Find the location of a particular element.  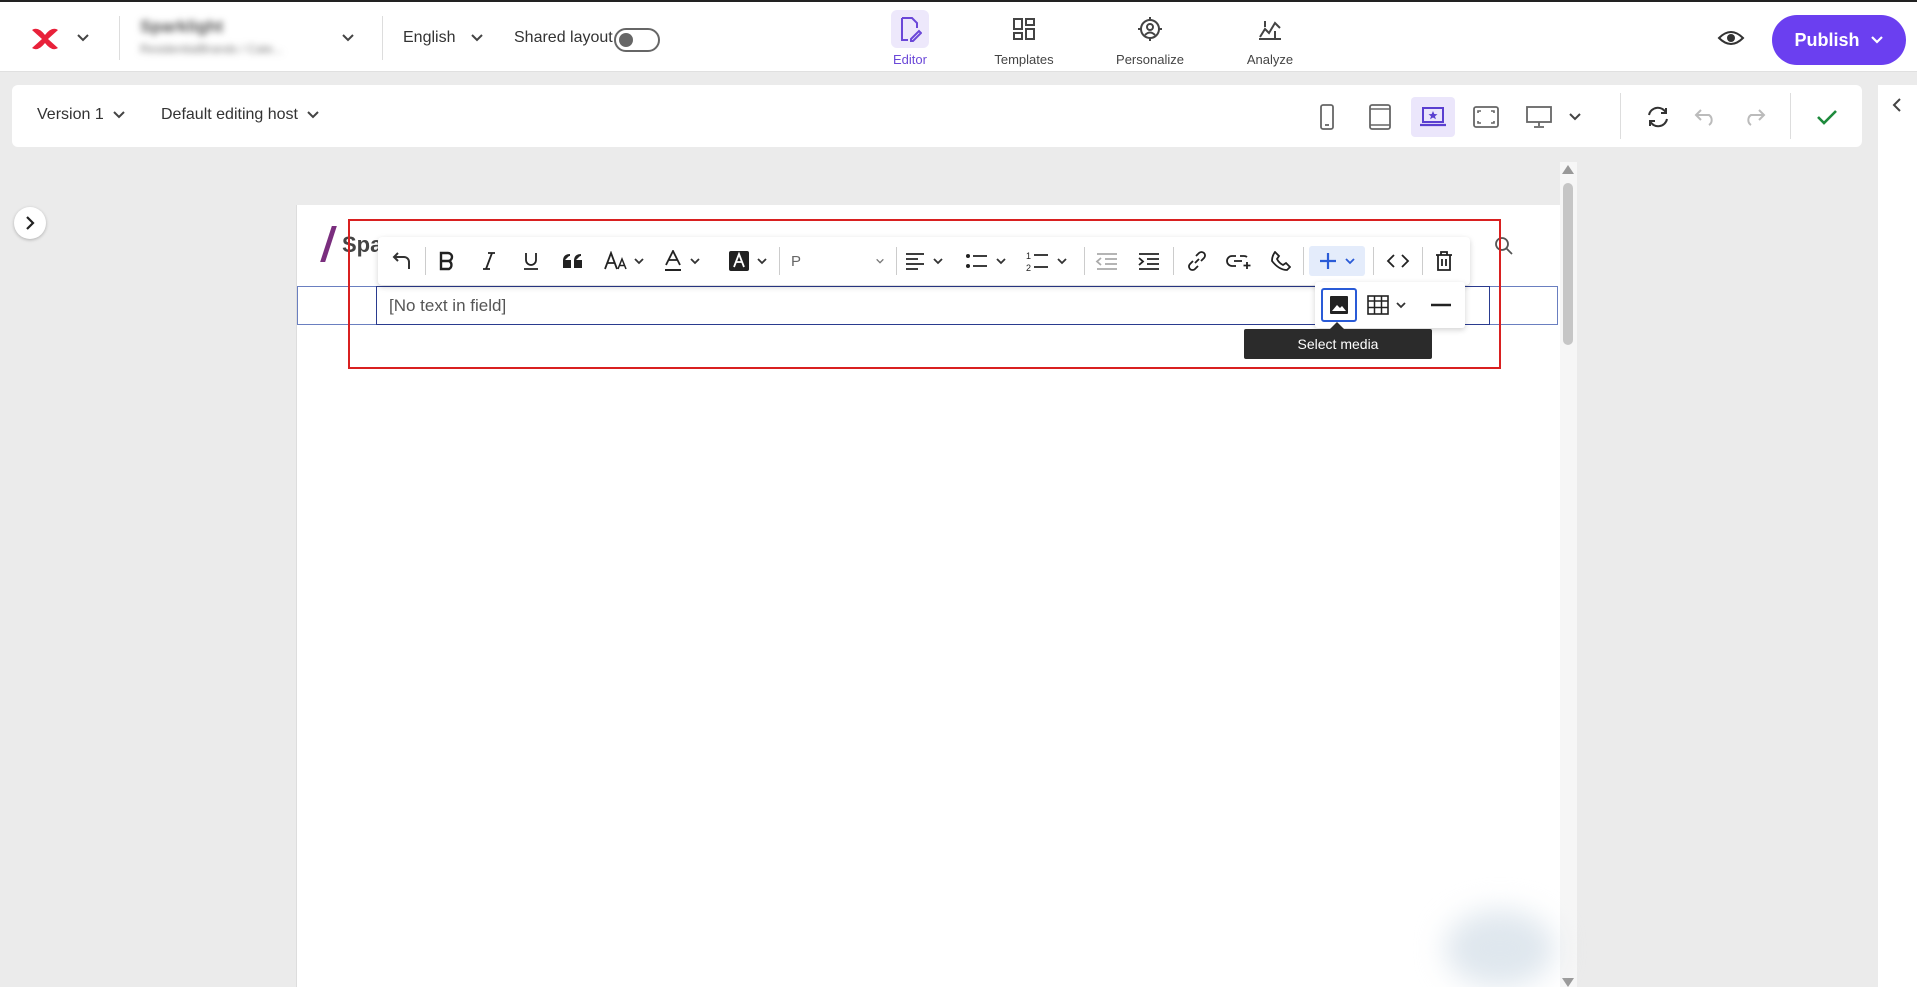

scroll-up-arrow-icon is located at coordinates (1568, 169).